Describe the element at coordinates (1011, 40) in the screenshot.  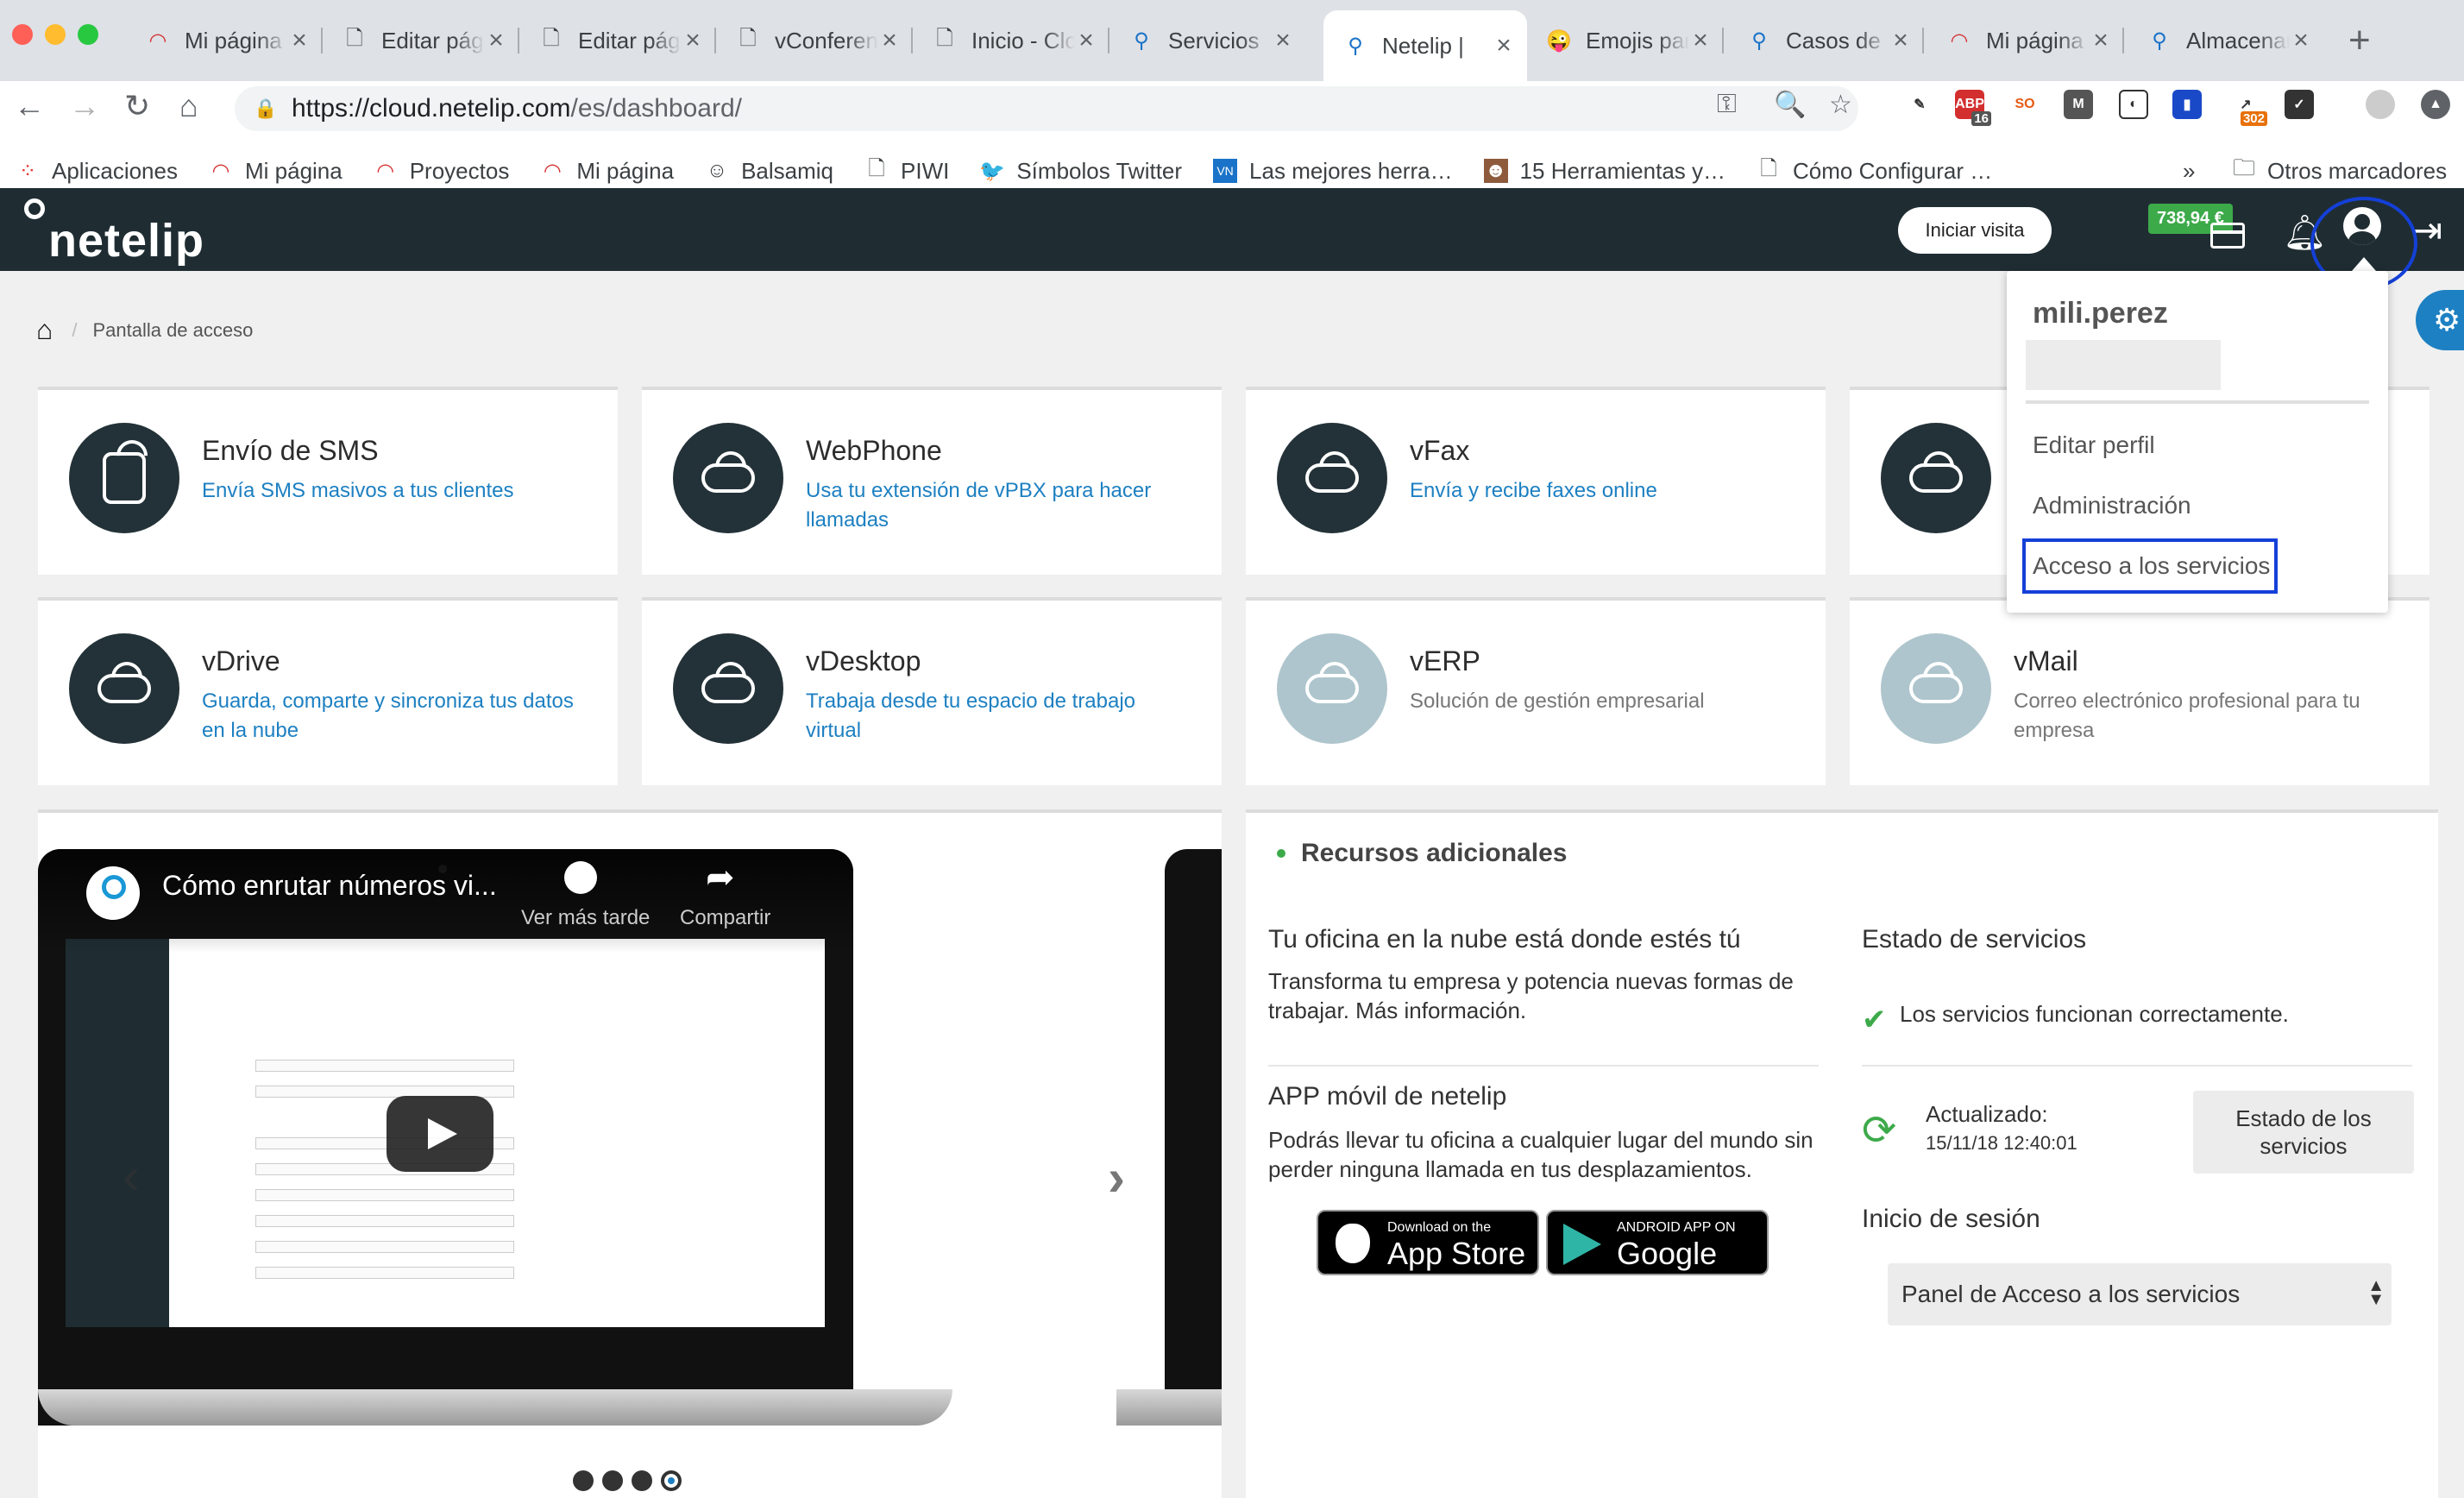
I see `browser-tab: 🗋 Inicio - Cloud×` at that location.